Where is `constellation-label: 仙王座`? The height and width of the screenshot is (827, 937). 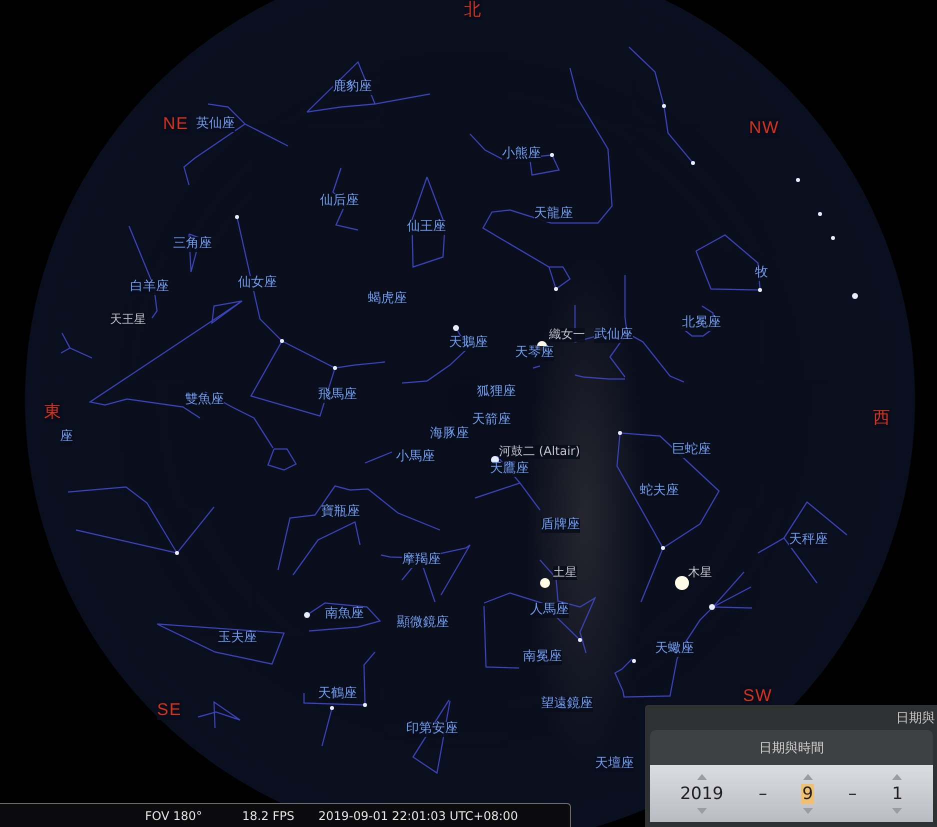
constellation-label: 仙王座 is located at coordinates (426, 227).